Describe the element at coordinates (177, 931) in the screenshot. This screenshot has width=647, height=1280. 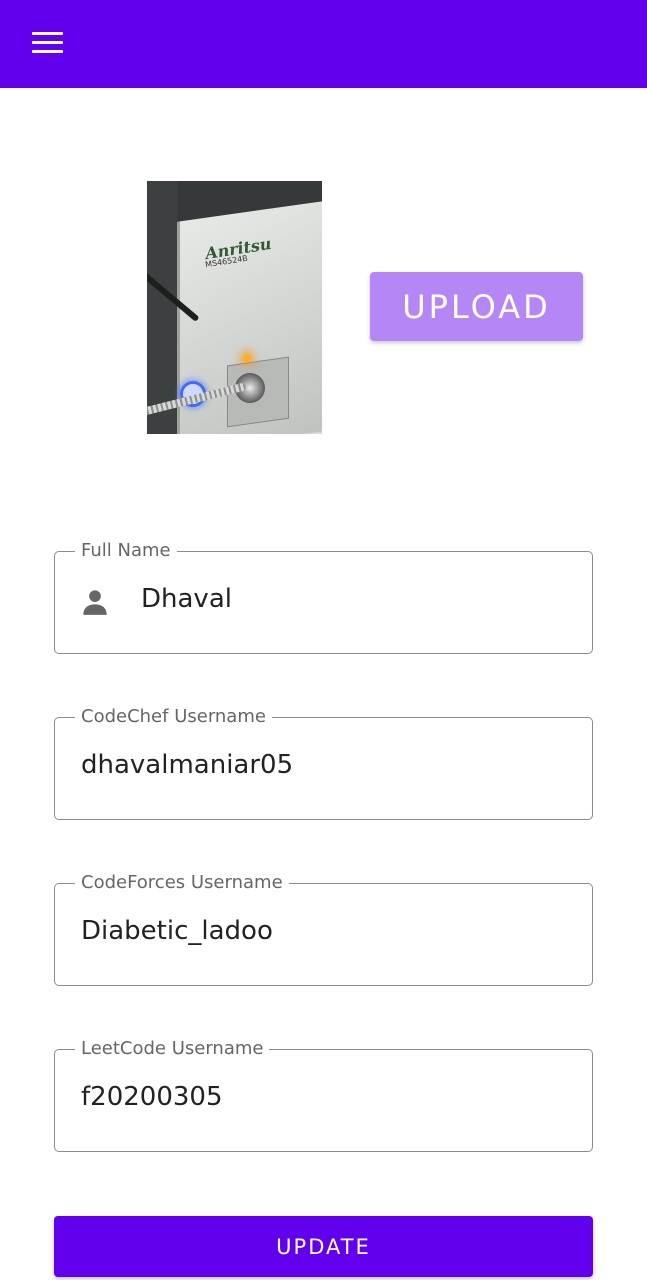
I see `codeforces-username-value: Diabetic_ladoo` at that location.